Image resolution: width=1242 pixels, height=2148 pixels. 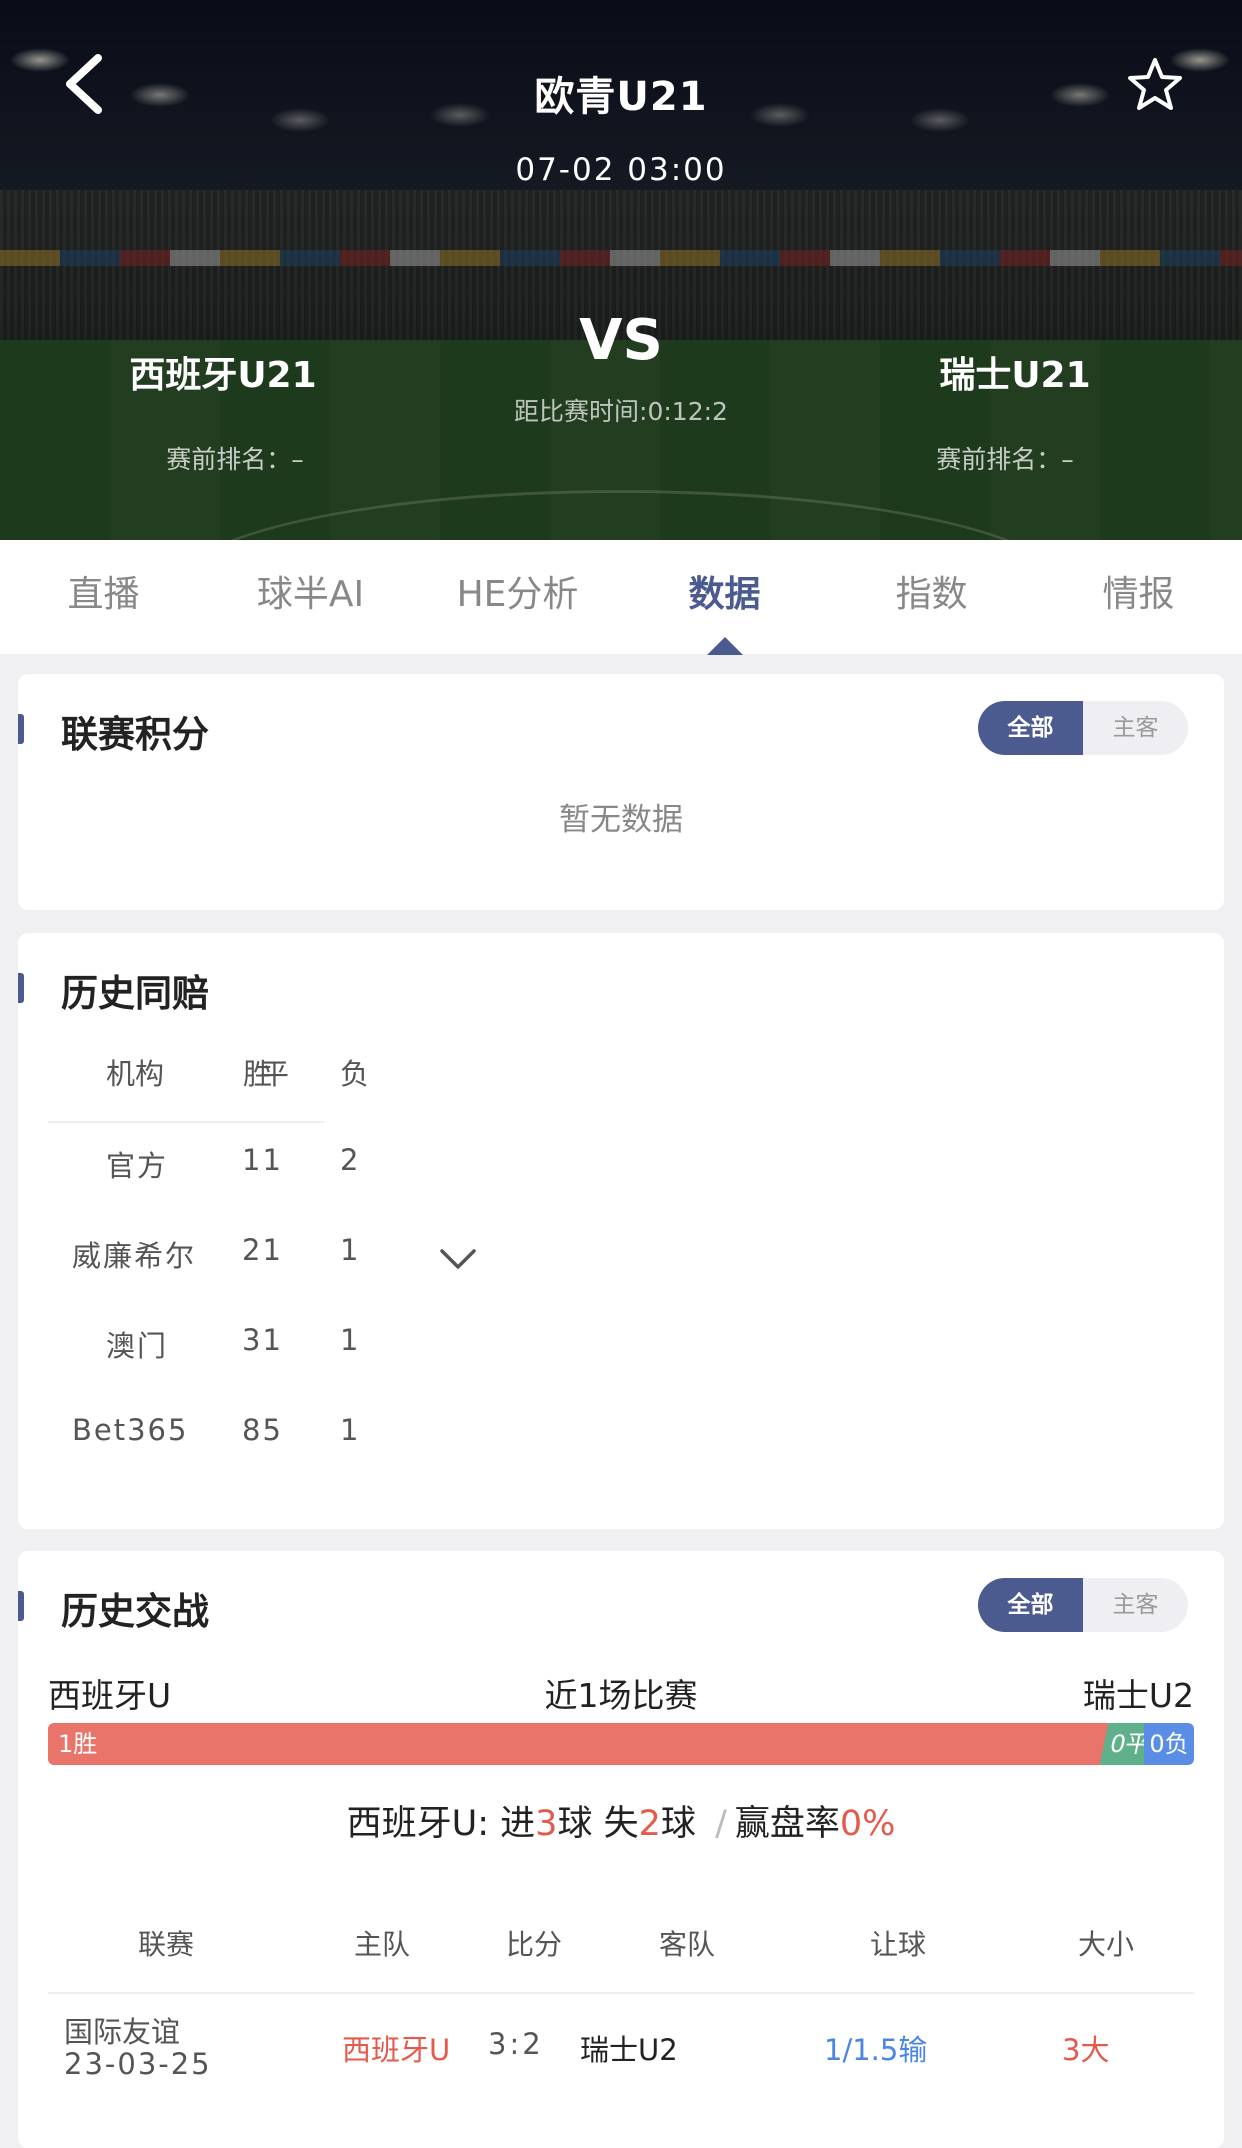 I want to click on expand-button, so click(x=458, y=1259).